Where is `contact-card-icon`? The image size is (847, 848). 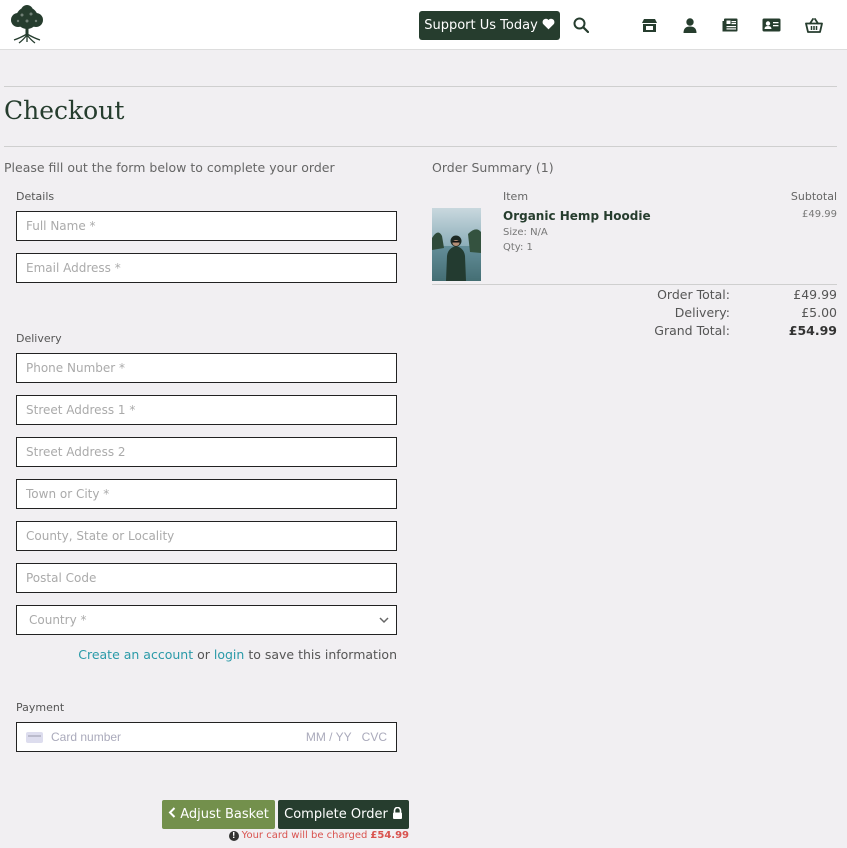
contact-card-icon is located at coordinates (771, 25).